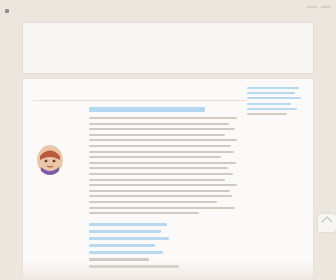 The width and height of the screenshot is (336, 280). I want to click on site-logo, so click(8, 11).